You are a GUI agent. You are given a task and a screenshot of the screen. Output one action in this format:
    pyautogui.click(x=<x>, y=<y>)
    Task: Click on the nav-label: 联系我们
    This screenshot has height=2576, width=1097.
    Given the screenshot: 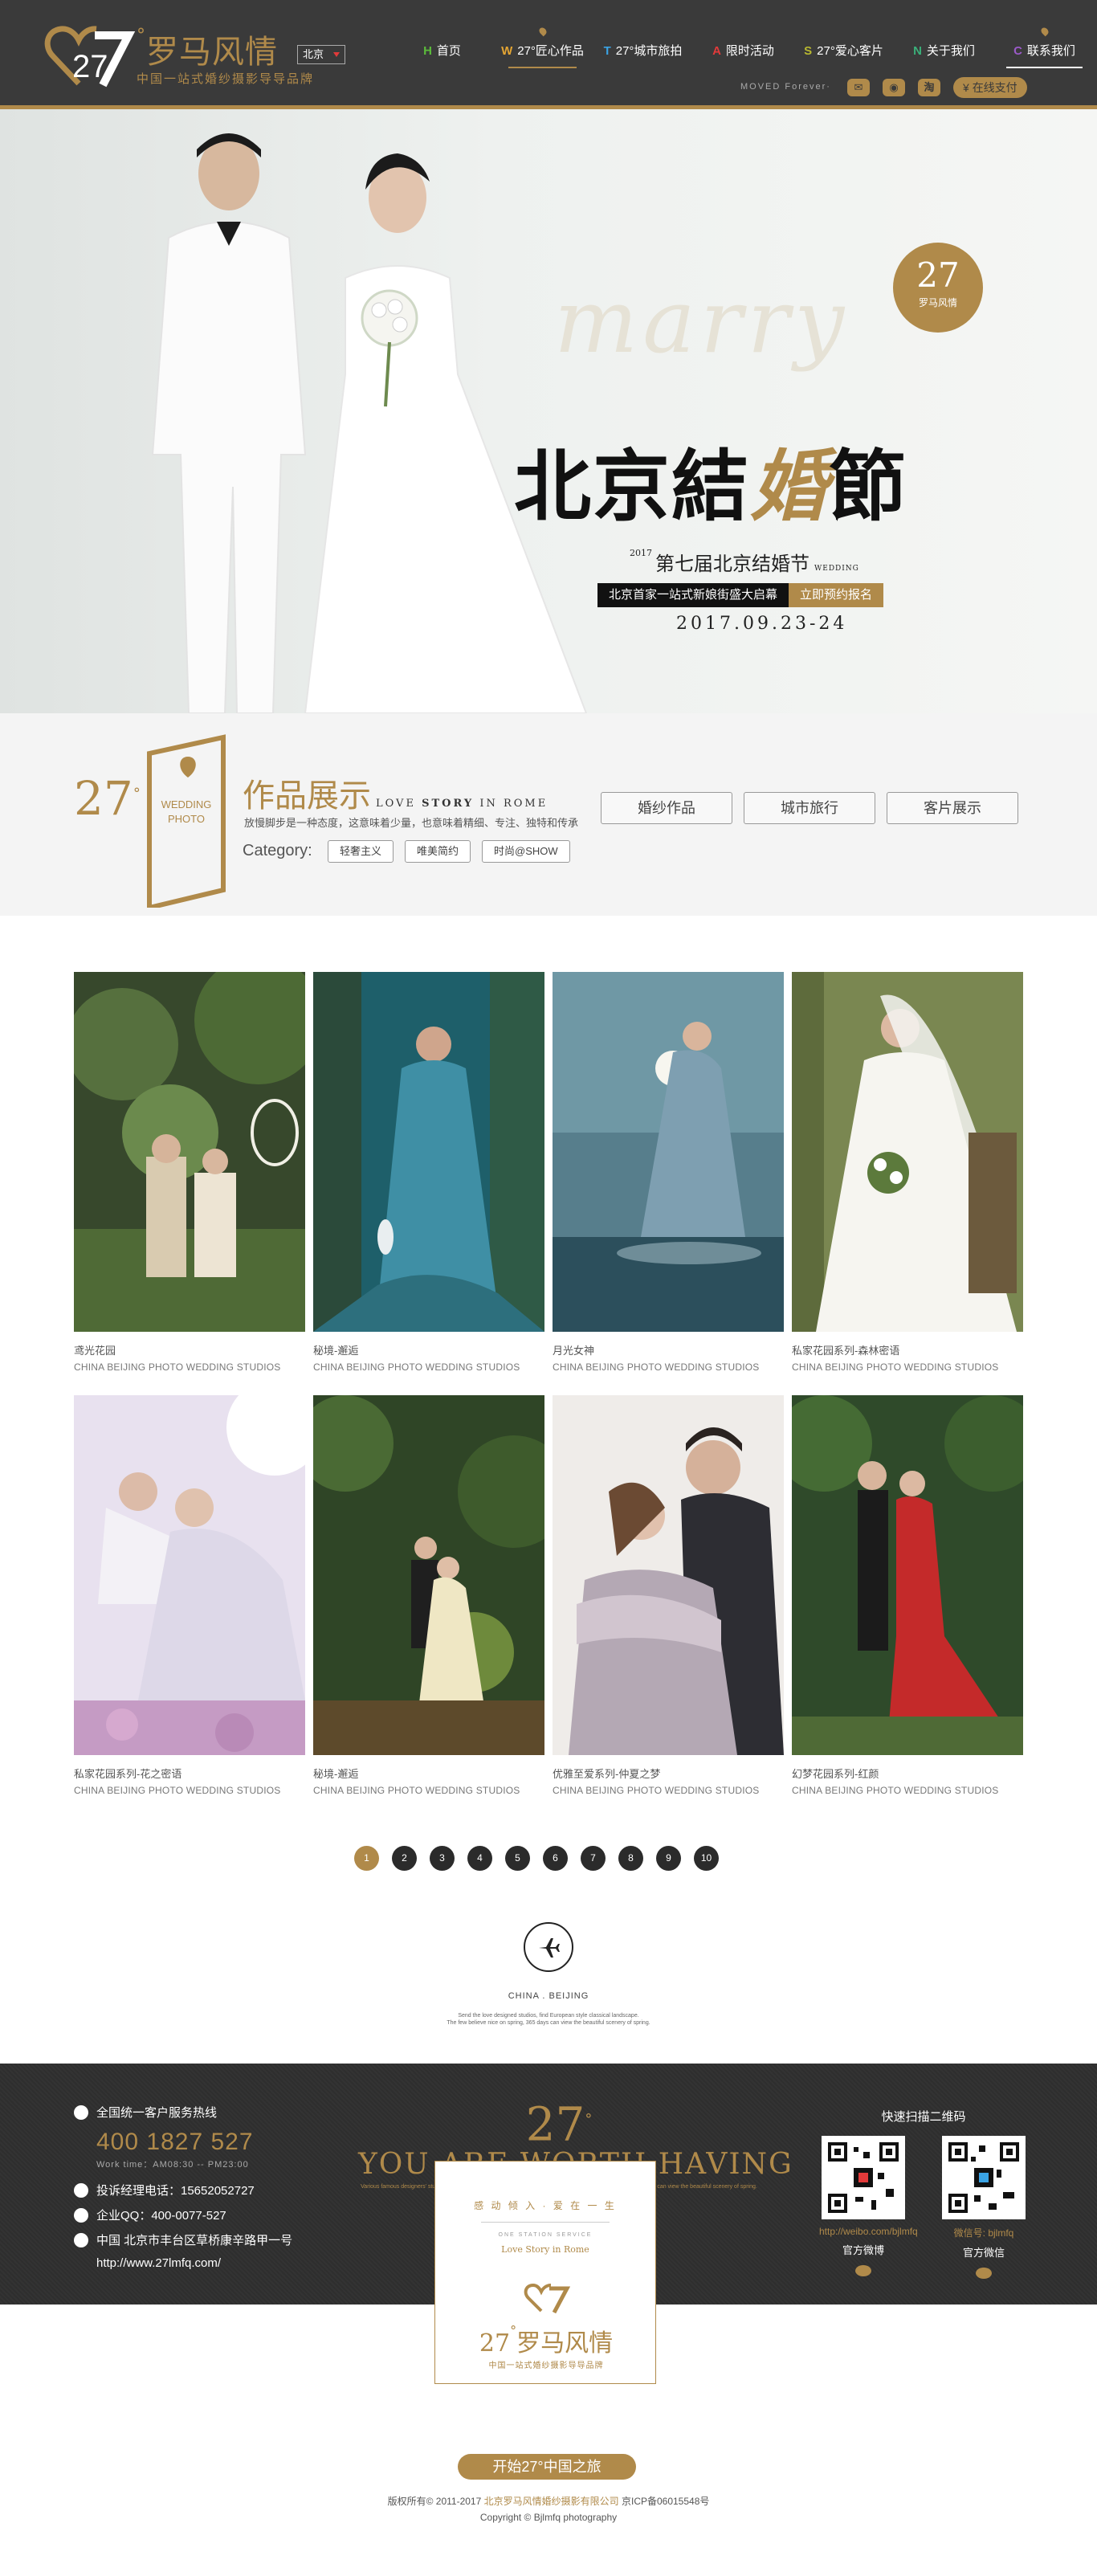 What is the action you would take?
    pyautogui.click(x=1050, y=51)
    